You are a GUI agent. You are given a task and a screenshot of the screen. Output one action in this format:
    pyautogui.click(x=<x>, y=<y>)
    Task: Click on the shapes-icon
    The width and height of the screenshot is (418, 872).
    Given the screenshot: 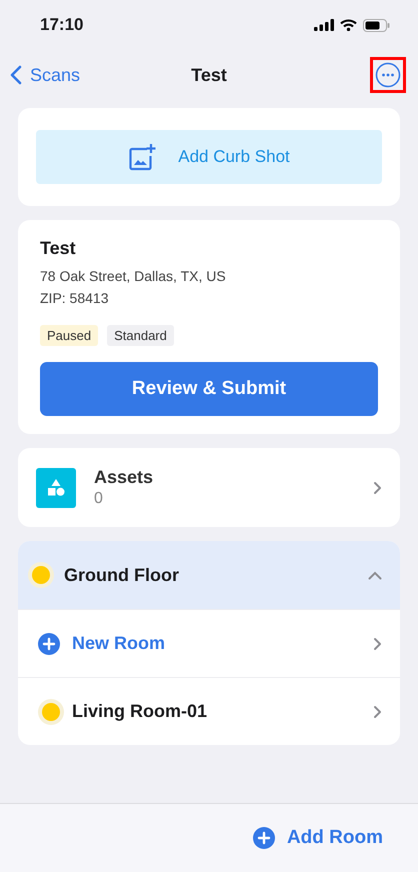 What is the action you would take?
    pyautogui.click(x=56, y=488)
    